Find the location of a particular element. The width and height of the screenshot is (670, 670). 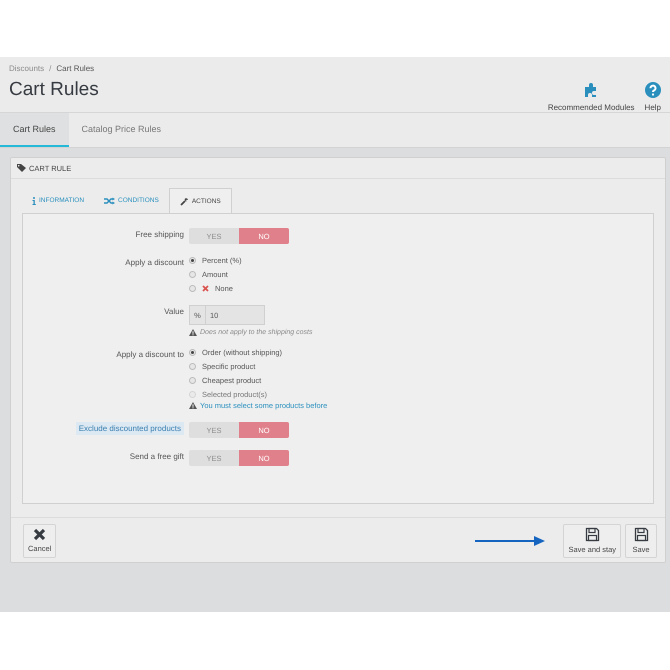

annotation-arrow is located at coordinates (510, 541).